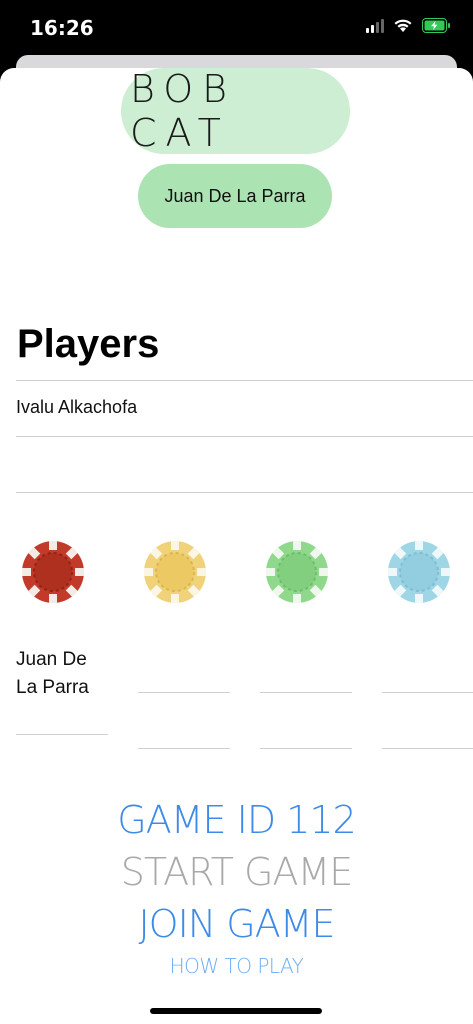  Describe the element at coordinates (236, 1011) in the screenshot. I see `home-indicator` at that location.